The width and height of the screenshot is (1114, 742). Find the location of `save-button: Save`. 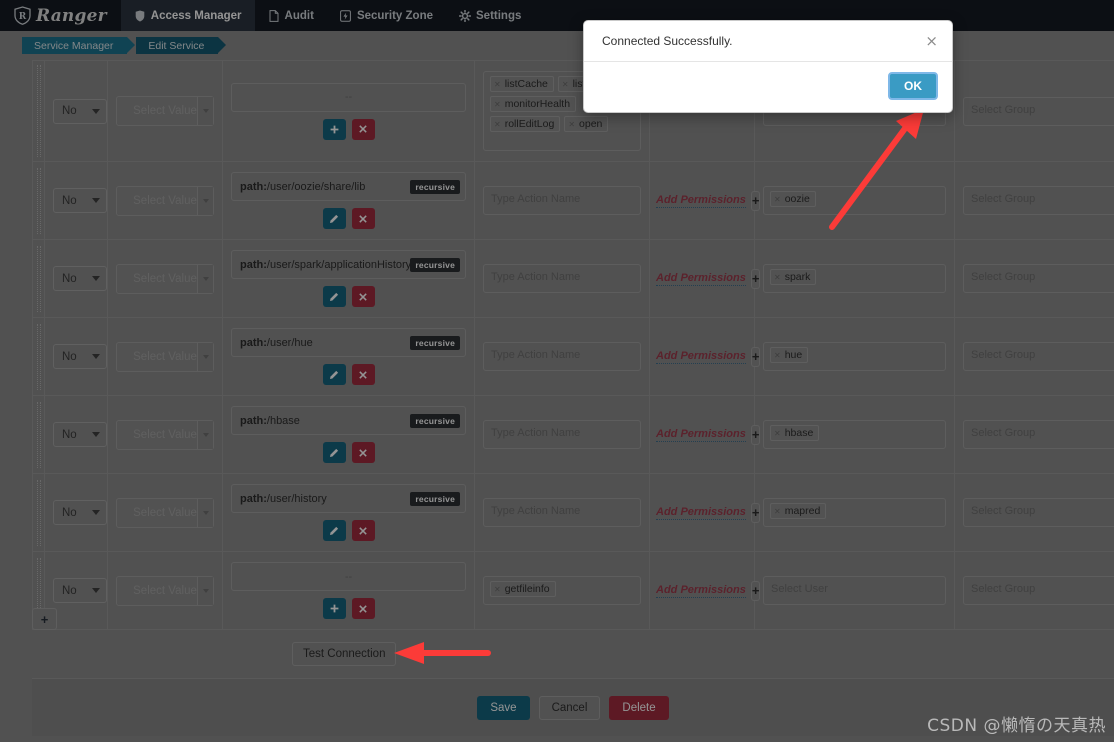

save-button: Save is located at coordinates (503, 707).